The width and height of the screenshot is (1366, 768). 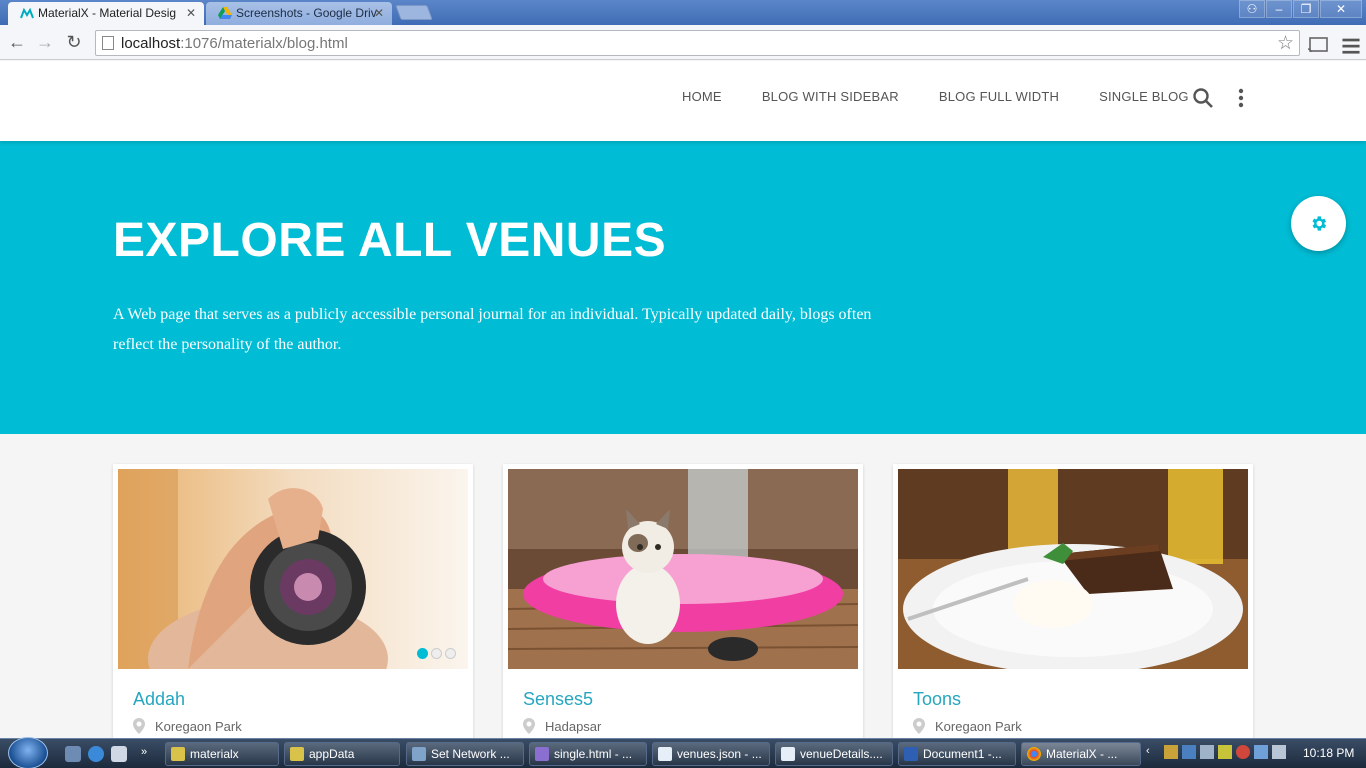 I want to click on tab-materialx: MaterialX - Material Desig ✕, so click(x=106, y=13).